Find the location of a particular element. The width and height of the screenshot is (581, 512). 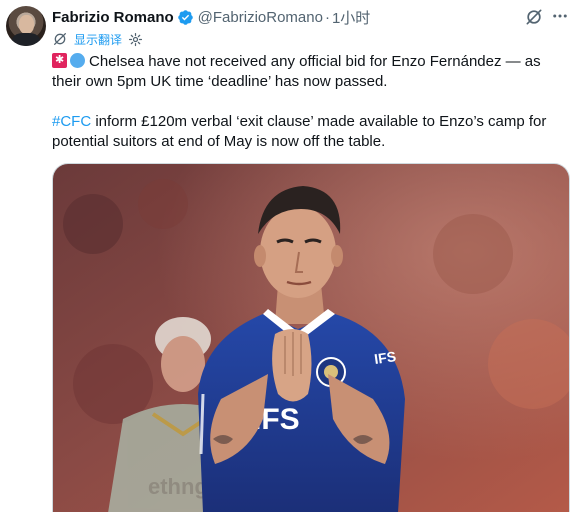

author-avatar is located at coordinates (26, 26).